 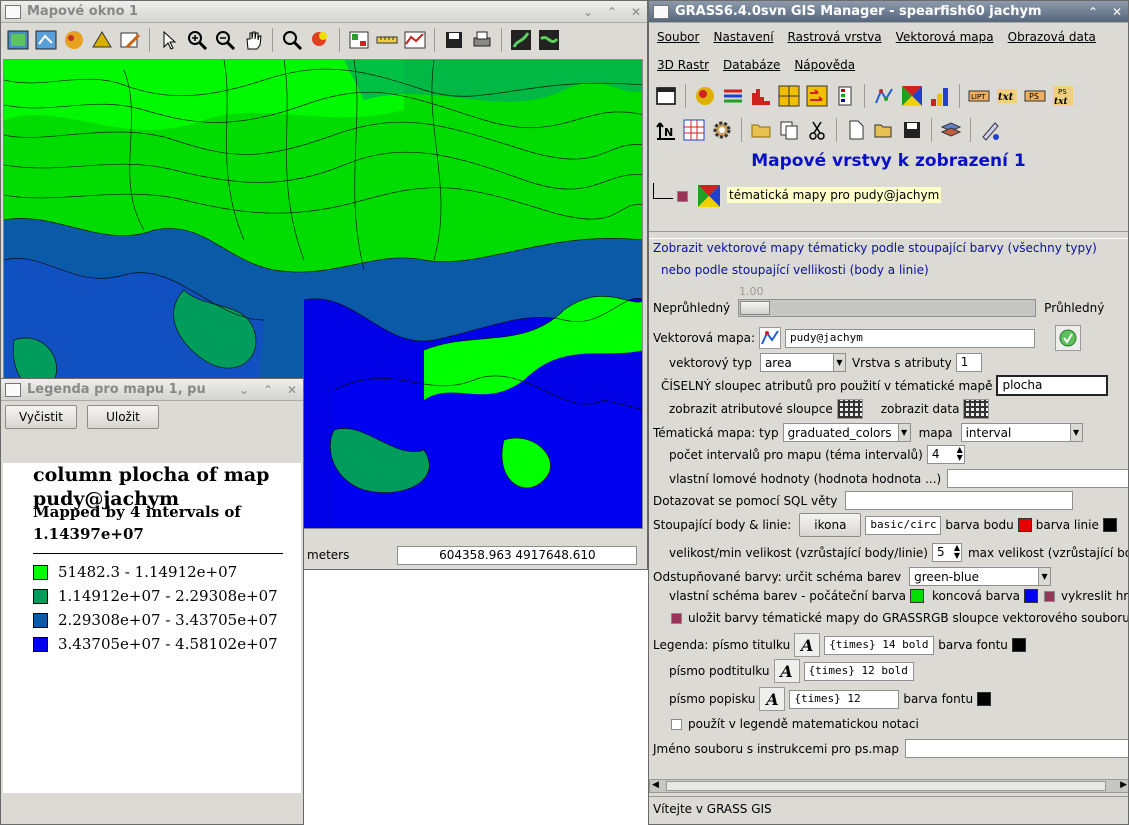 What do you see at coordinates (980, 576) in the screenshot?
I see `color-scheme-select: green-blue ▼` at bounding box center [980, 576].